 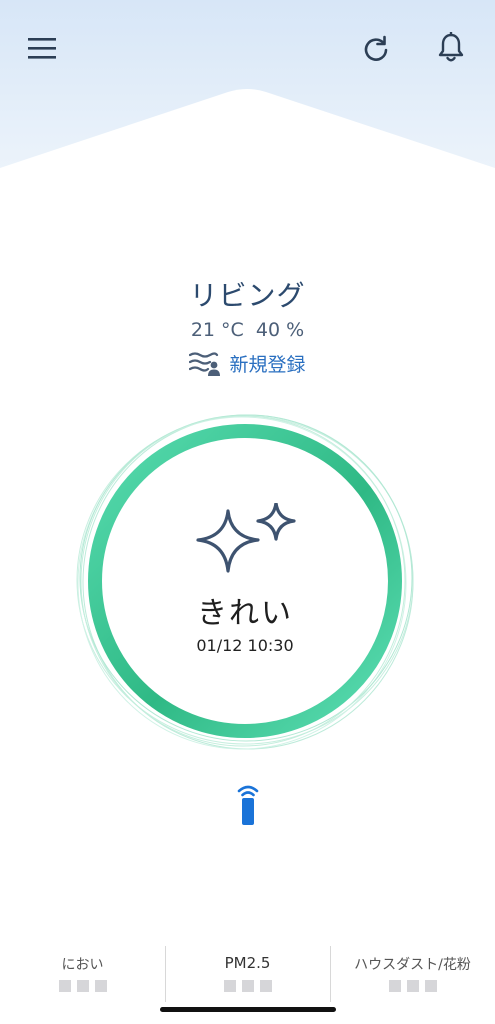 I want to click on room-info: リビング 21 °C 40 % 新規登録, so click(x=247, y=329).